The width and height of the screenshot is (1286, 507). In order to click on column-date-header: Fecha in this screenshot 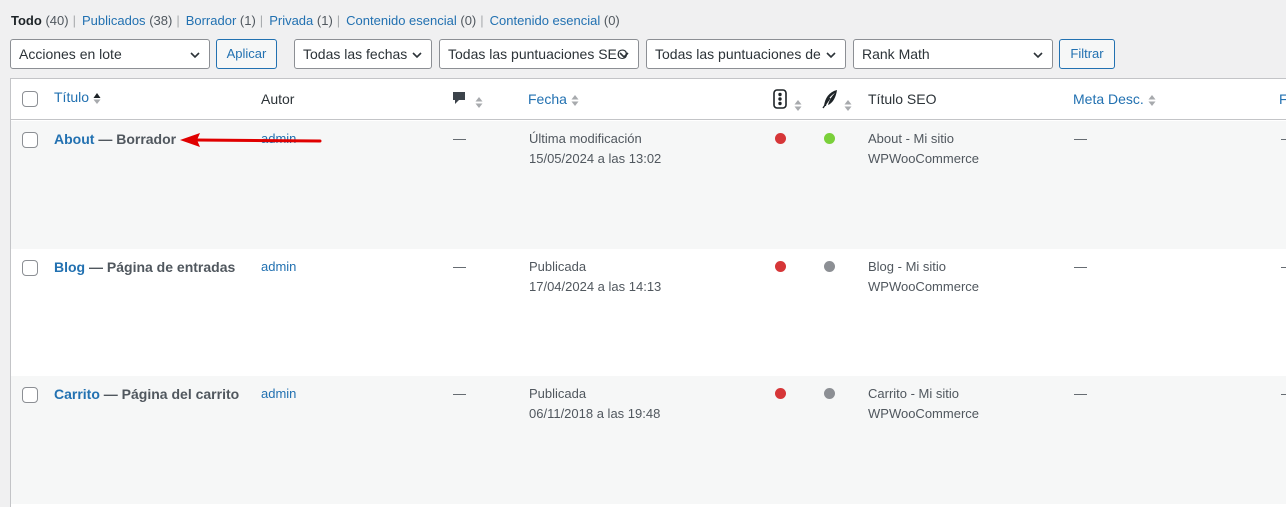, I will do `click(553, 99)`.